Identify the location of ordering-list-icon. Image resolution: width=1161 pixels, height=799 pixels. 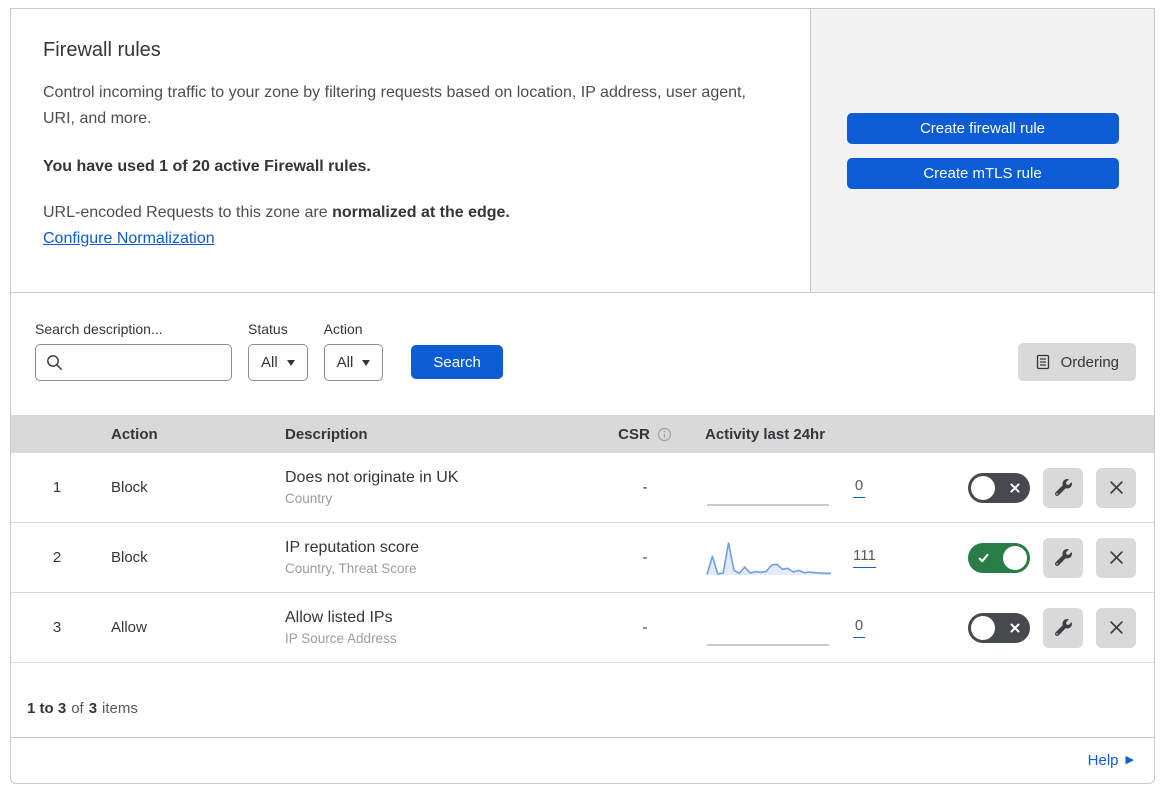
(1043, 362).